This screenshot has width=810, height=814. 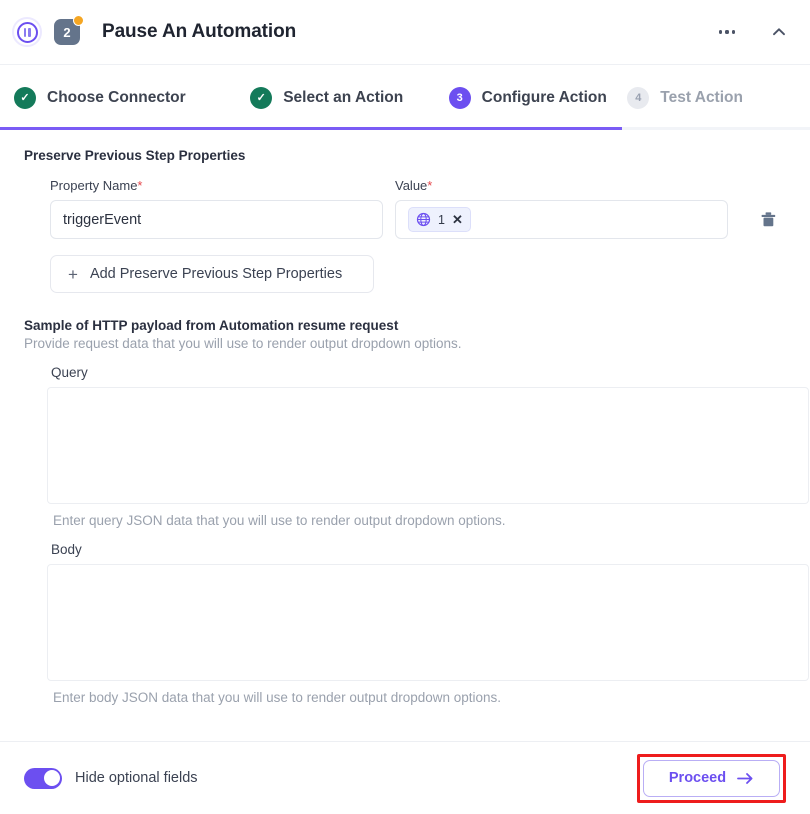 I want to click on property-name-value: triggerEvent, so click(x=102, y=219).